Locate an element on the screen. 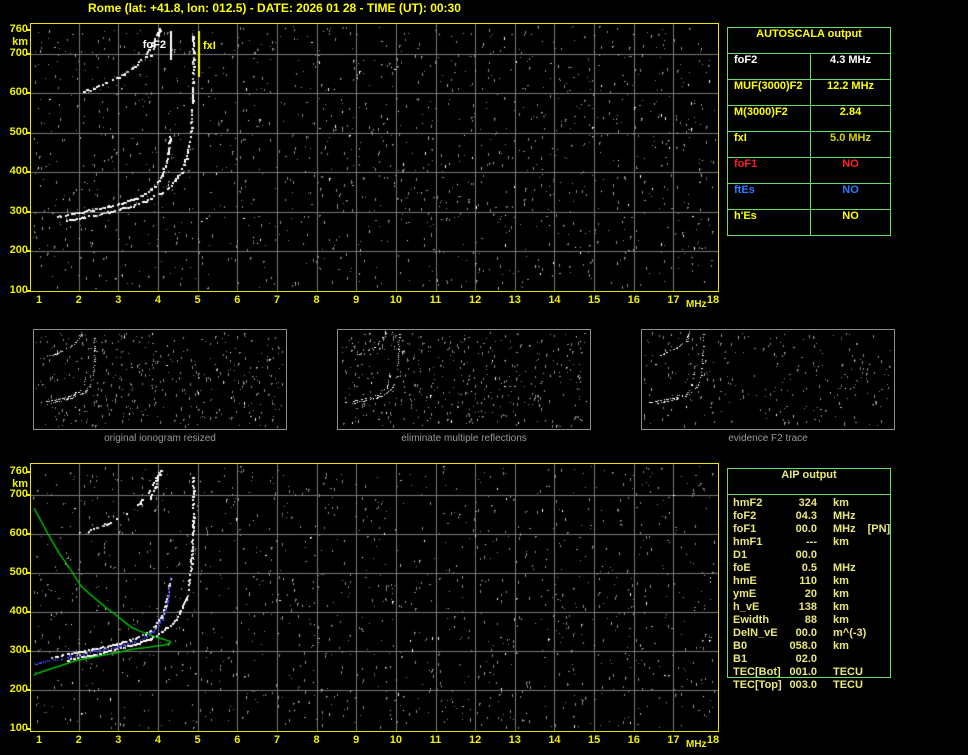 Image resolution: width=968 pixels, height=755 pixels. panel-eliminate-reflections is located at coordinates (464, 379).